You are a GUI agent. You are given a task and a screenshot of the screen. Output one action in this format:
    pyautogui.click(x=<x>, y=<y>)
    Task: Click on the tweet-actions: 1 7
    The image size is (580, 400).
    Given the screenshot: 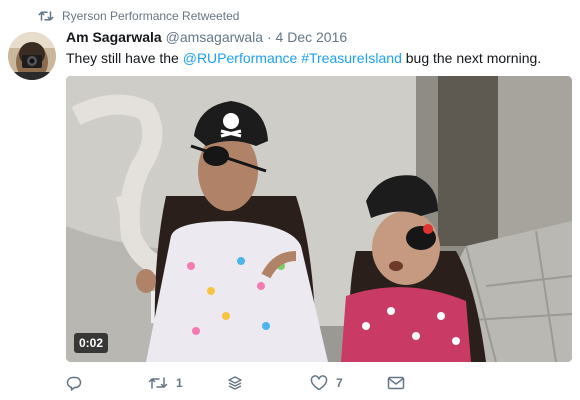 What is the action you would take?
    pyautogui.click(x=276, y=383)
    